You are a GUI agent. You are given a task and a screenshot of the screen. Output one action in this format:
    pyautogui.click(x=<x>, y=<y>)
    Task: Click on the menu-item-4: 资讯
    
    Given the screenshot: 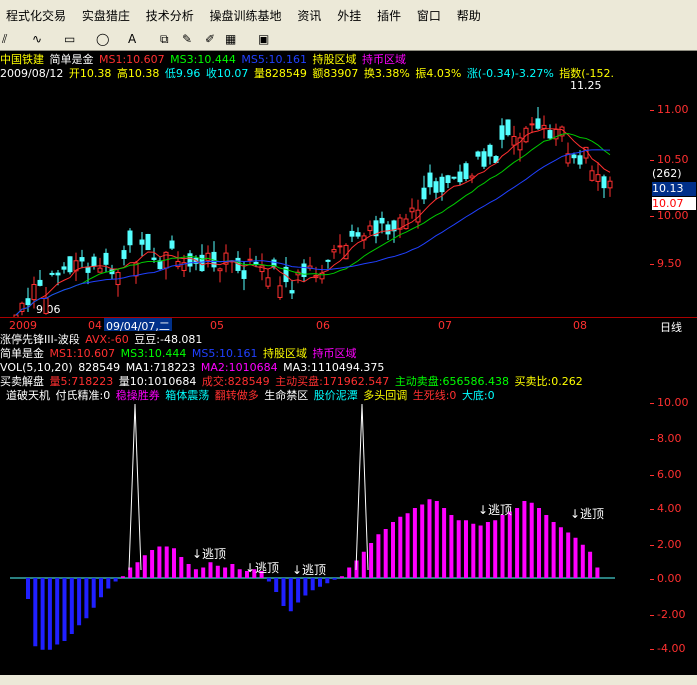 What is the action you would take?
    pyautogui.click(x=309, y=12)
    